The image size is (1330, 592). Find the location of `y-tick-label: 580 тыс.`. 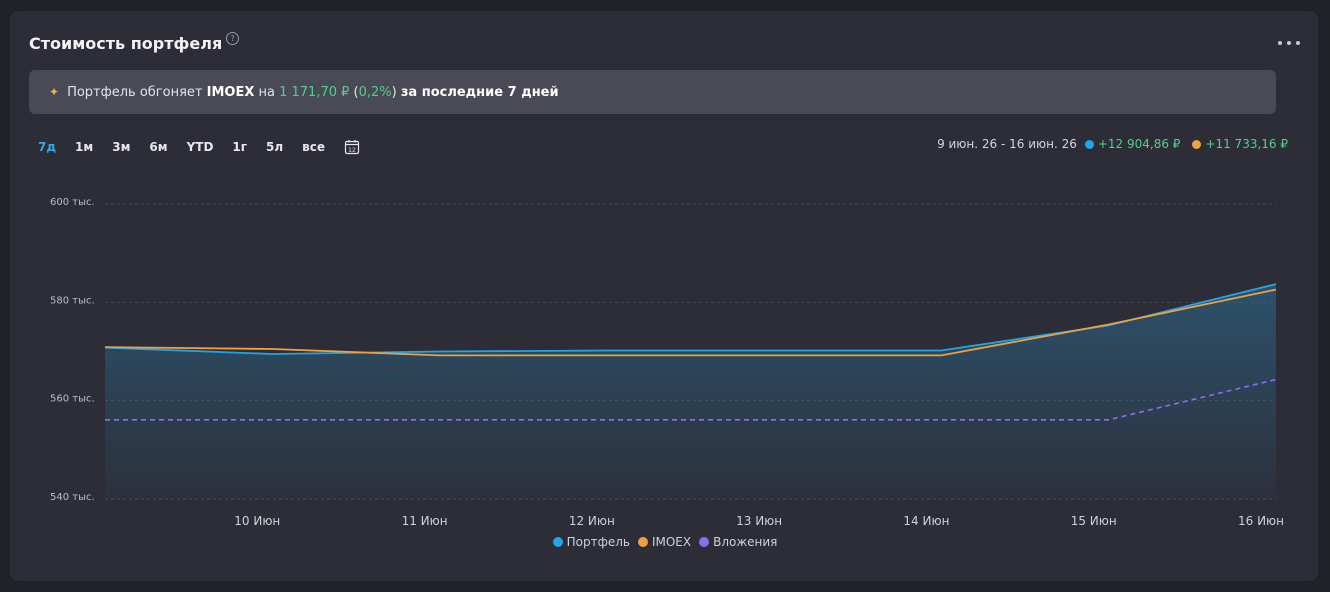

y-tick-label: 580 тыс. is located at coordinates (72, 300).